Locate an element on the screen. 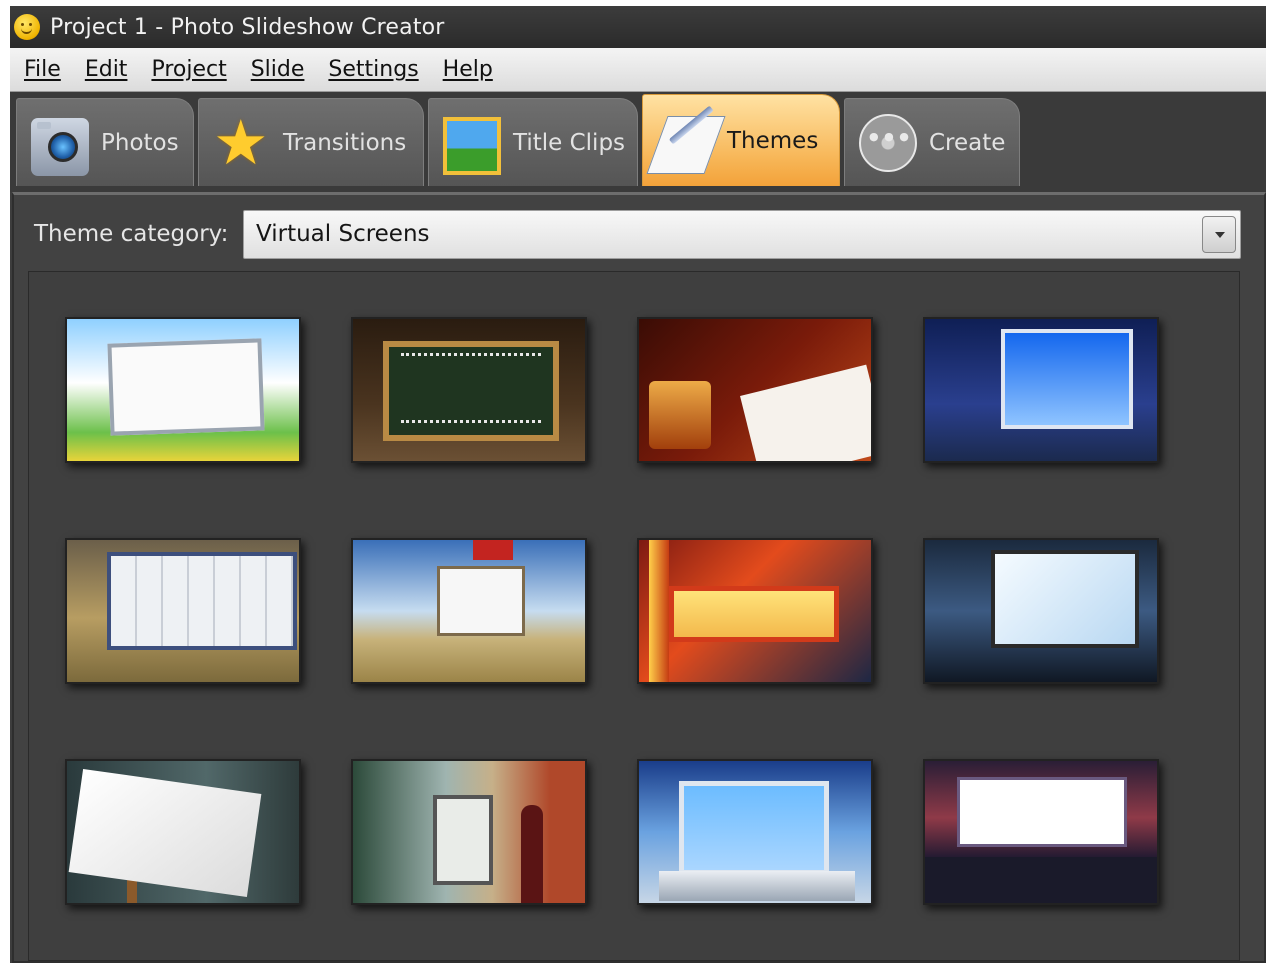  tab-photos: Photos is located at coordinates (105, 142).